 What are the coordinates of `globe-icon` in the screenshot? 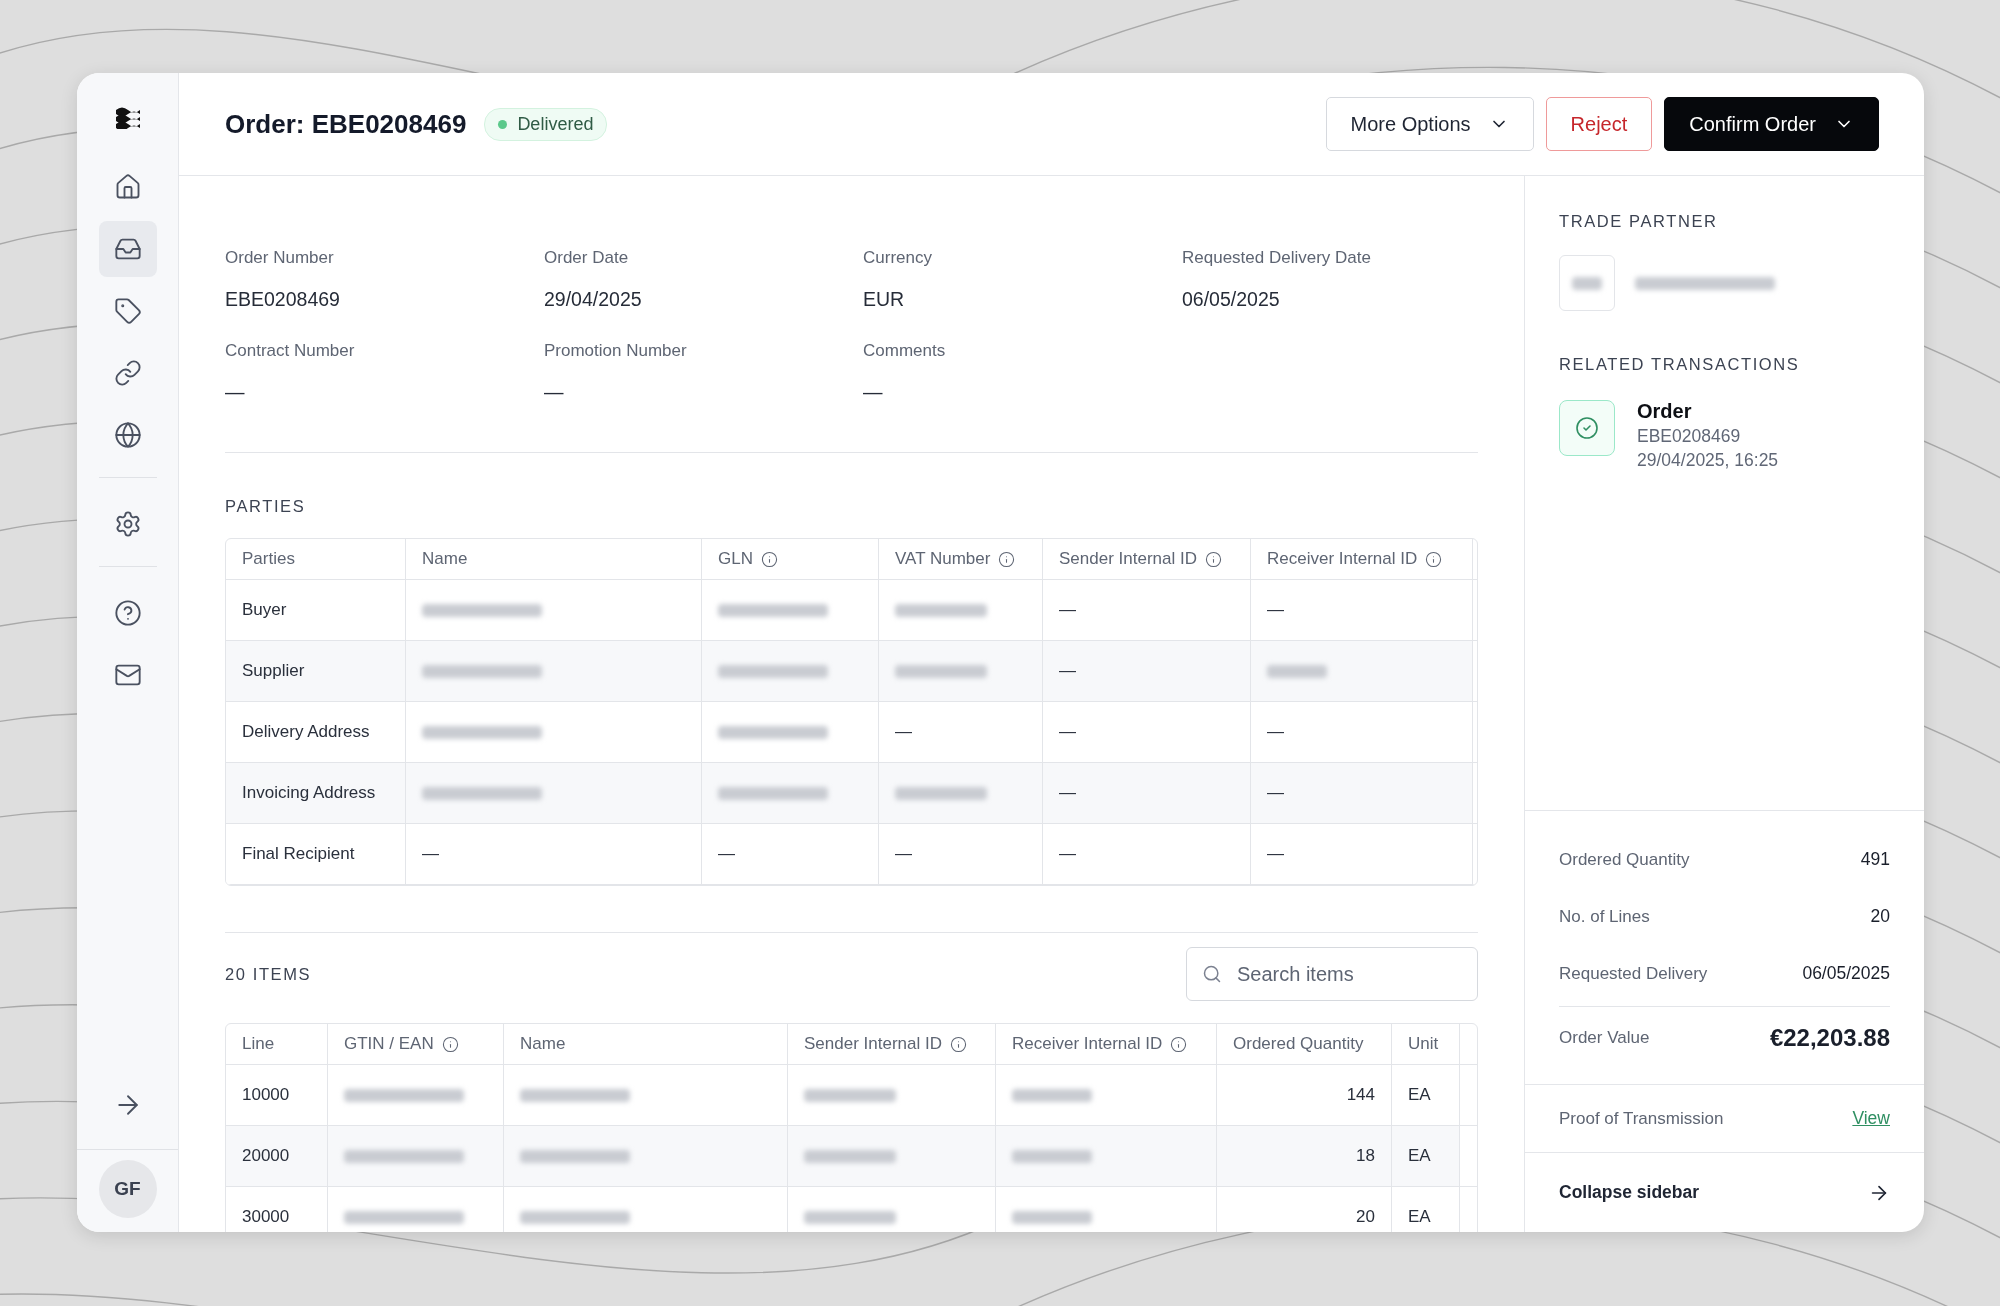 It's located at (127, 435).